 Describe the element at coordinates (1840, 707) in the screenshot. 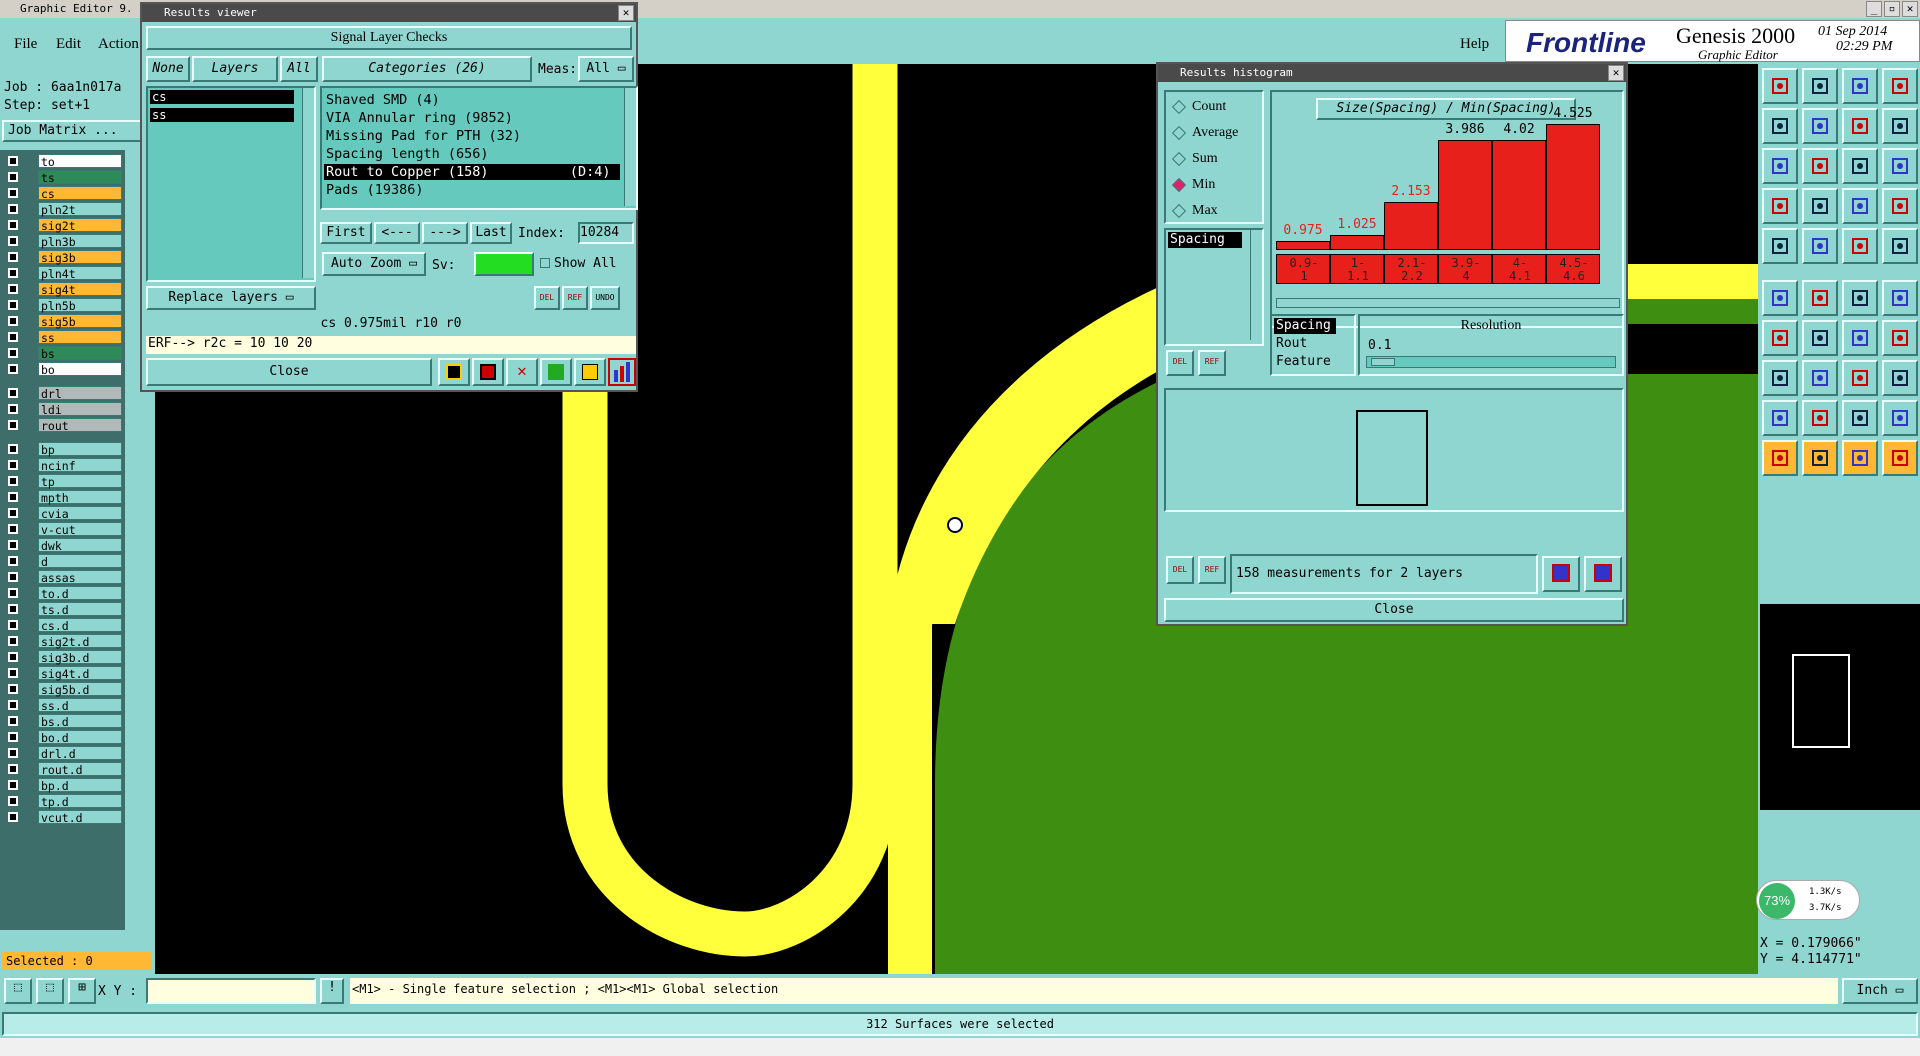

I see `overview-map` at that location.